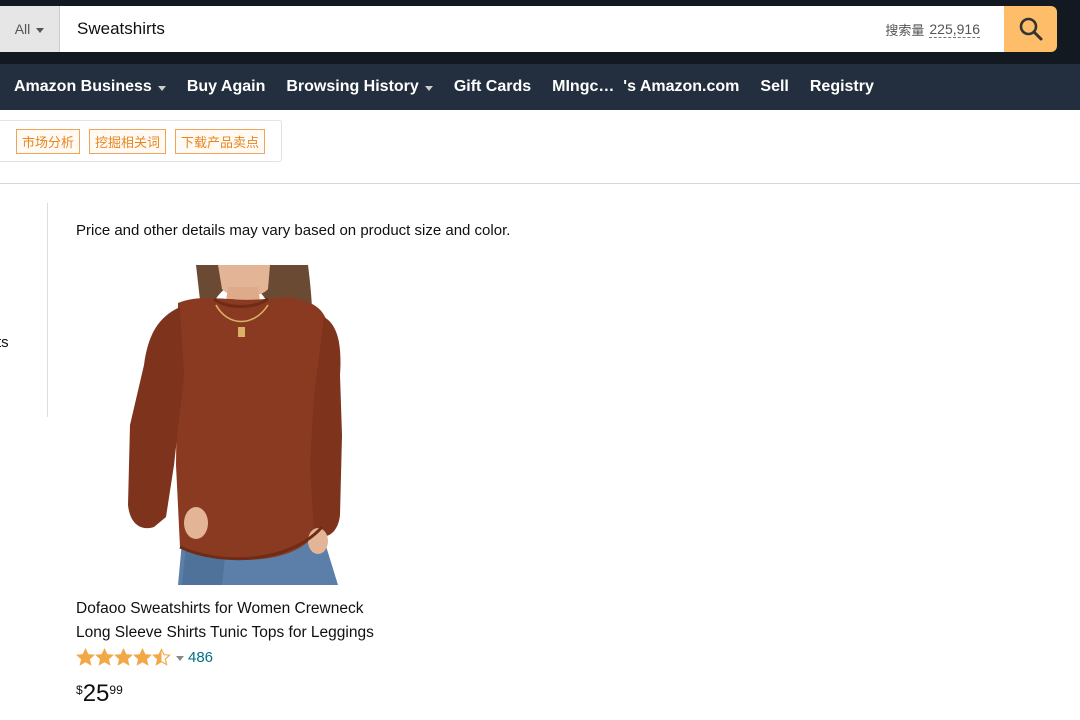 The height and width of the screenshot is (720, 1080). Describe the element at coordinates (4, 342) in the screenshot. I see `sidebar-item-label: rts` at that location.